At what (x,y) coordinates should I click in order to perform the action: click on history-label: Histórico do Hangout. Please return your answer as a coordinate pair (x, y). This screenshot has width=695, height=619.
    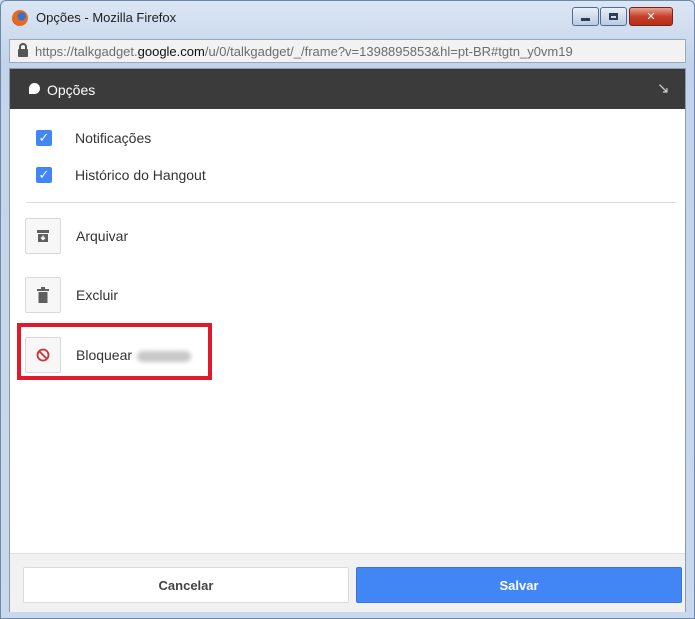
    Looking at the image, I should click on (140, 175).